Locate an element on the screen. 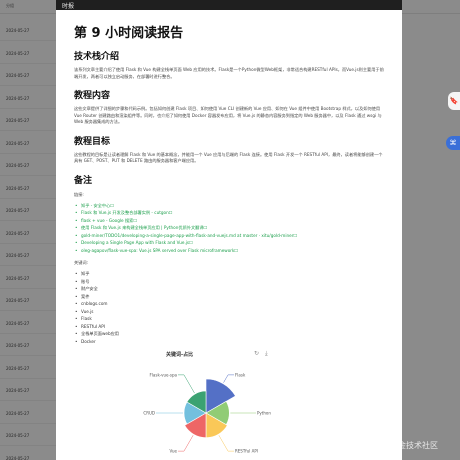 Image resolution: width=460 pixels, height=460 pixels. section-heading-notes: 备注 is located at coordinates (83, 180).